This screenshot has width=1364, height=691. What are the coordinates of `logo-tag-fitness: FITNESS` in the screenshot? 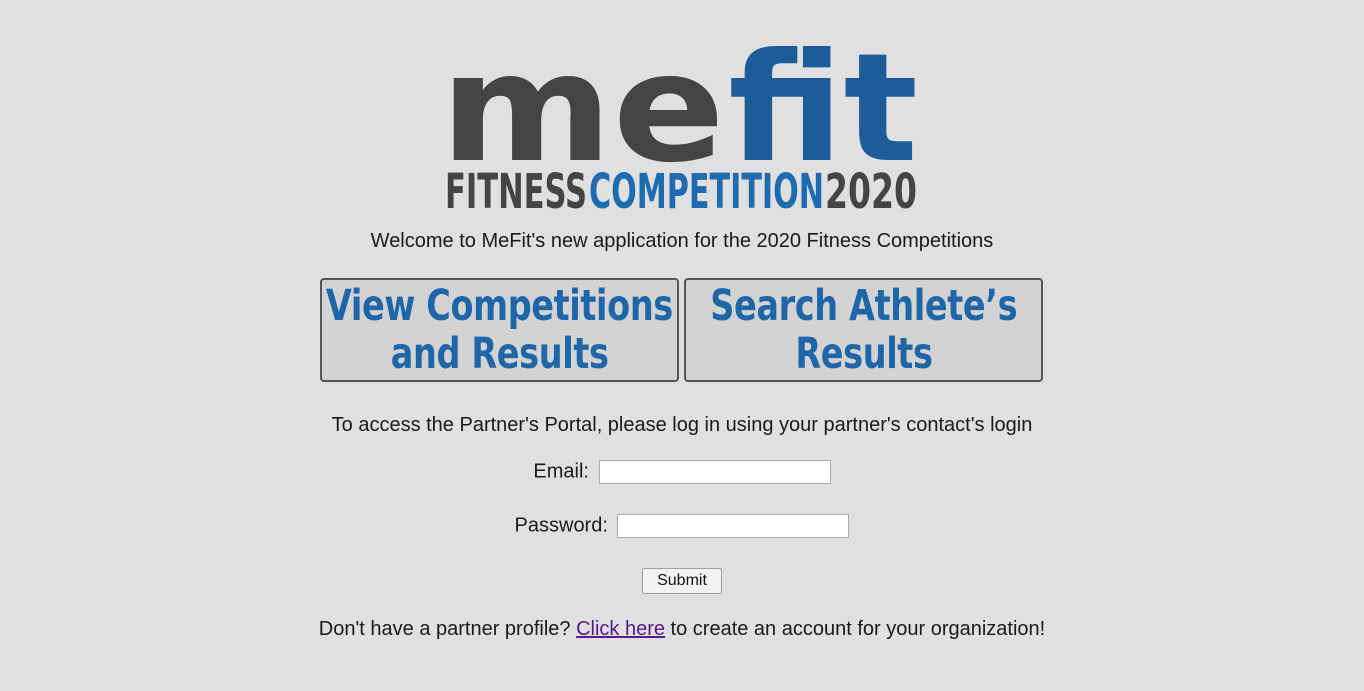 It's located at (516, 189).